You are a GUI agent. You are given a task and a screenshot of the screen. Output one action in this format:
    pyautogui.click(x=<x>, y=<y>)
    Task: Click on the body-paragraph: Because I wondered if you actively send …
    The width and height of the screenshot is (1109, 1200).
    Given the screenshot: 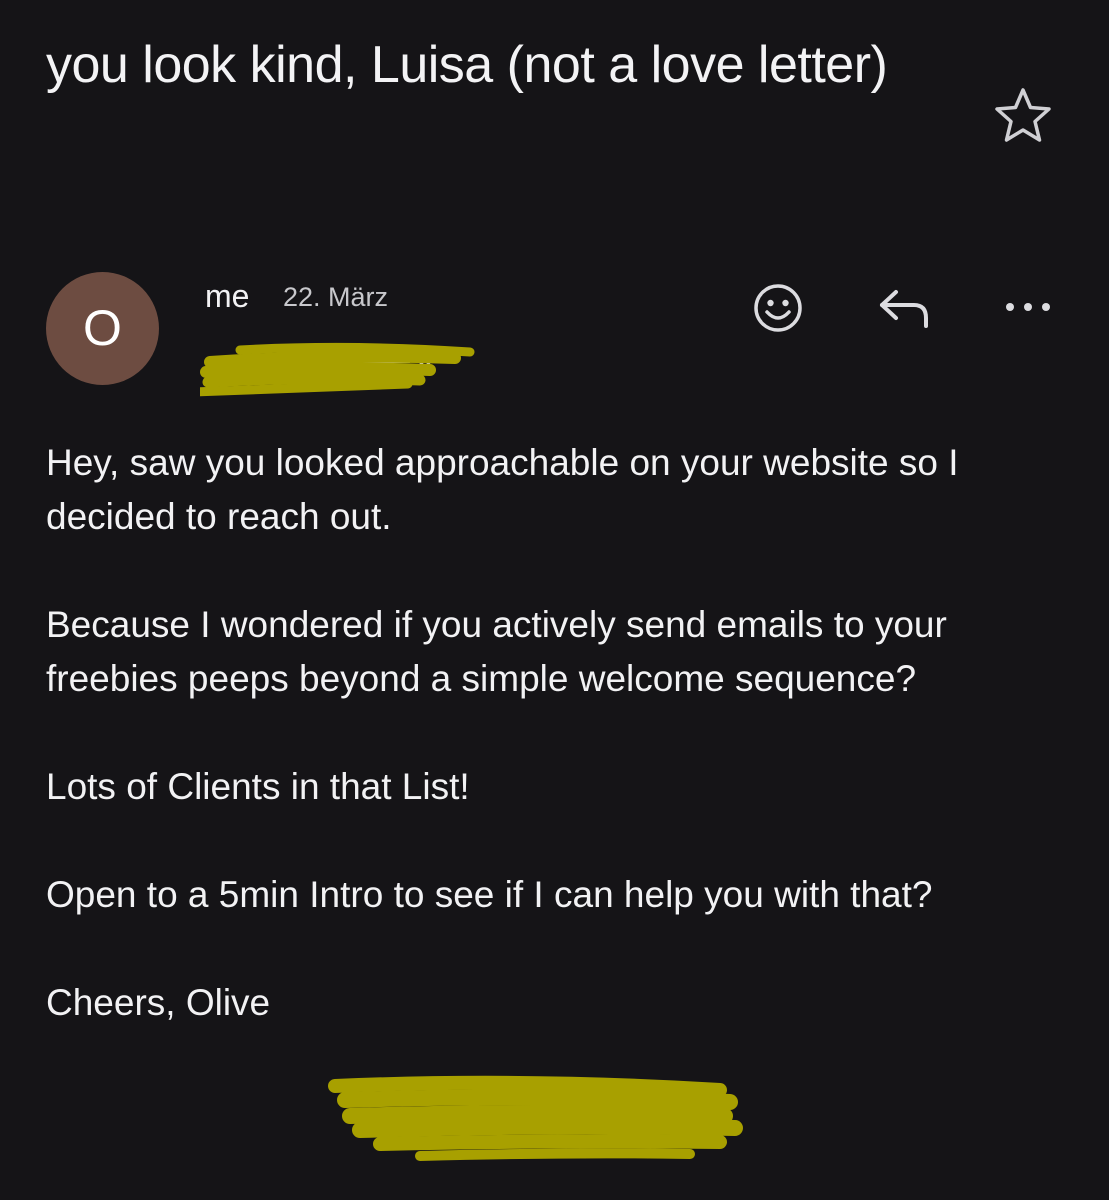 What is the action you would take?
    pyautogui.click(x=496, y=651)
    